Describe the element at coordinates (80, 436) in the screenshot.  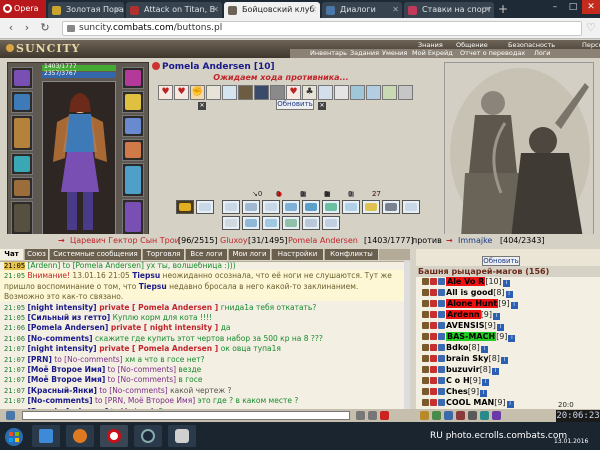
I see `taskbar-media-button` at that location.